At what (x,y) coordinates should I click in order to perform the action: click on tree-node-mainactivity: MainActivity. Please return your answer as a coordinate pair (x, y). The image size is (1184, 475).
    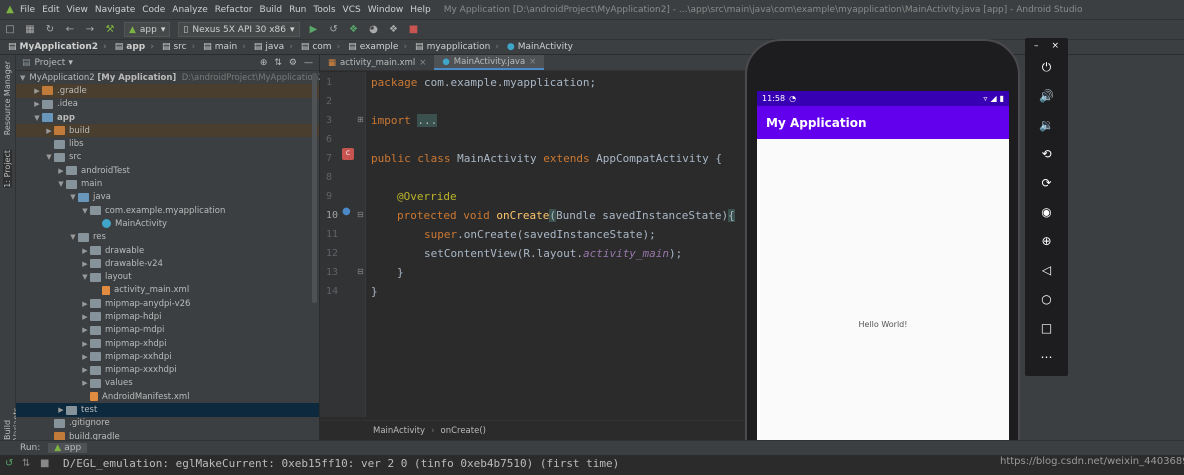
    Looking at the image, I should click on (167, 223).